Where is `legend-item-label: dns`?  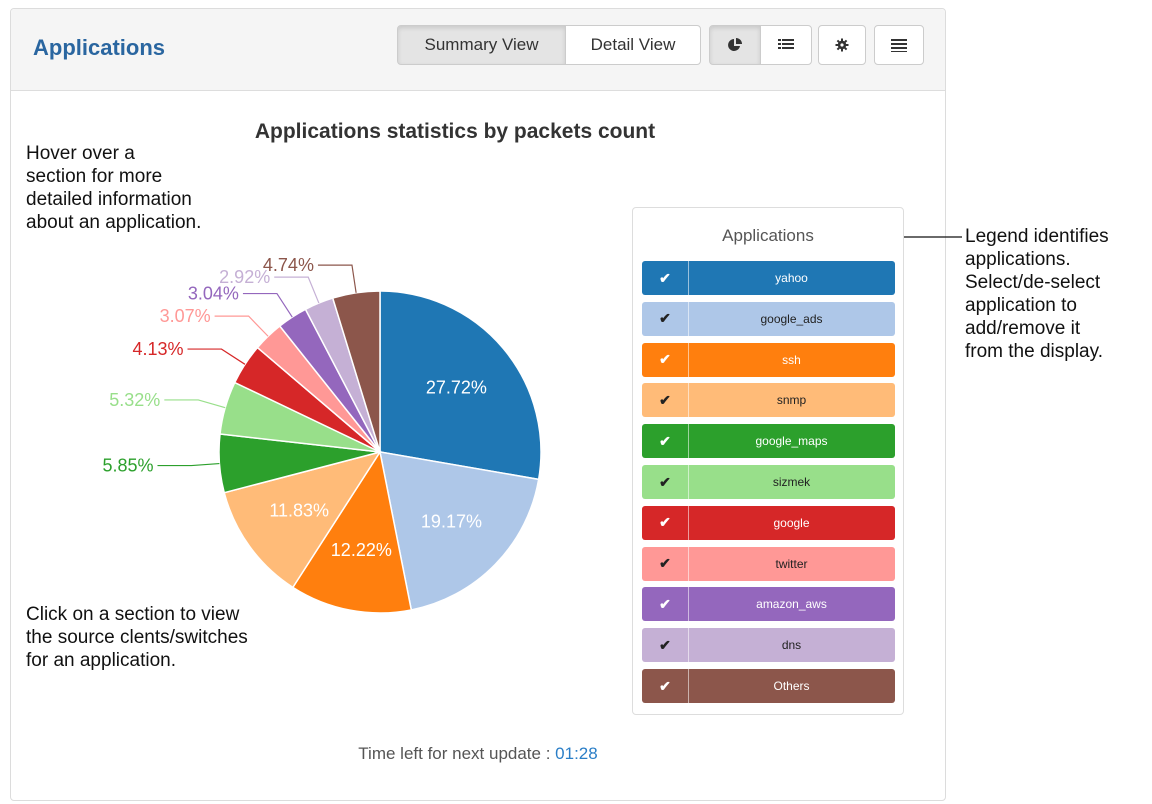 legend-item-label: dns is located at coordinates (791, 645).